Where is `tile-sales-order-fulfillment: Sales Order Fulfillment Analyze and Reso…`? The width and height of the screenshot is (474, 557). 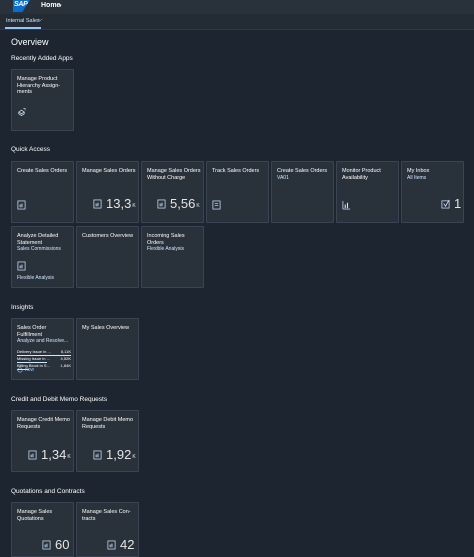
tile-sales-order-fulfillment: Sales Order Fulfillment Analyze and Reso… is located at coordinates (42, 349).